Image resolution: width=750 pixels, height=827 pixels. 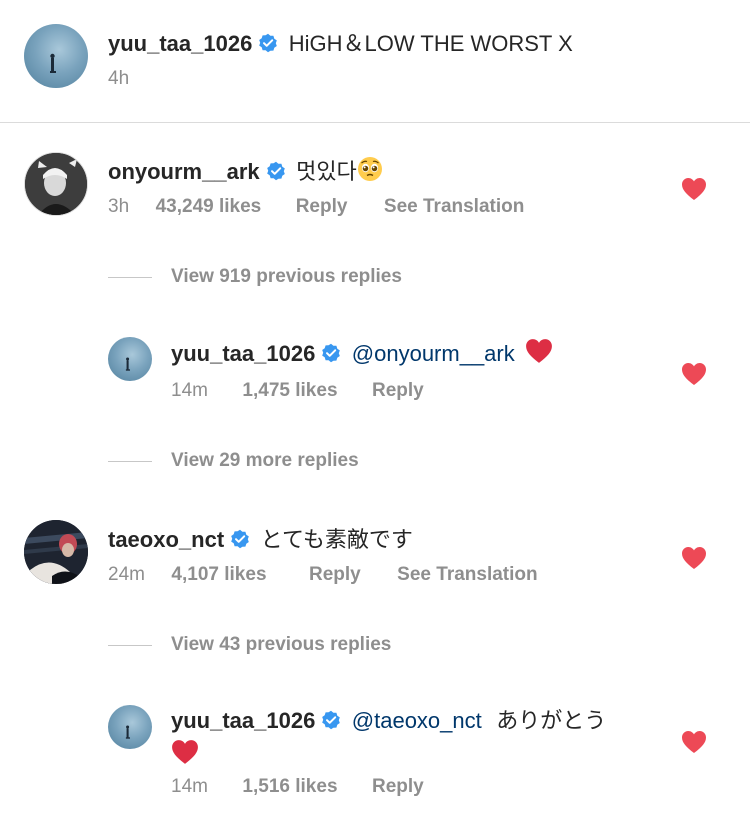 What do you see at coordinates (209, 206) in the screenshot?
I see `comment-likes: 43,249 likes` at bounding box center [209, 206].